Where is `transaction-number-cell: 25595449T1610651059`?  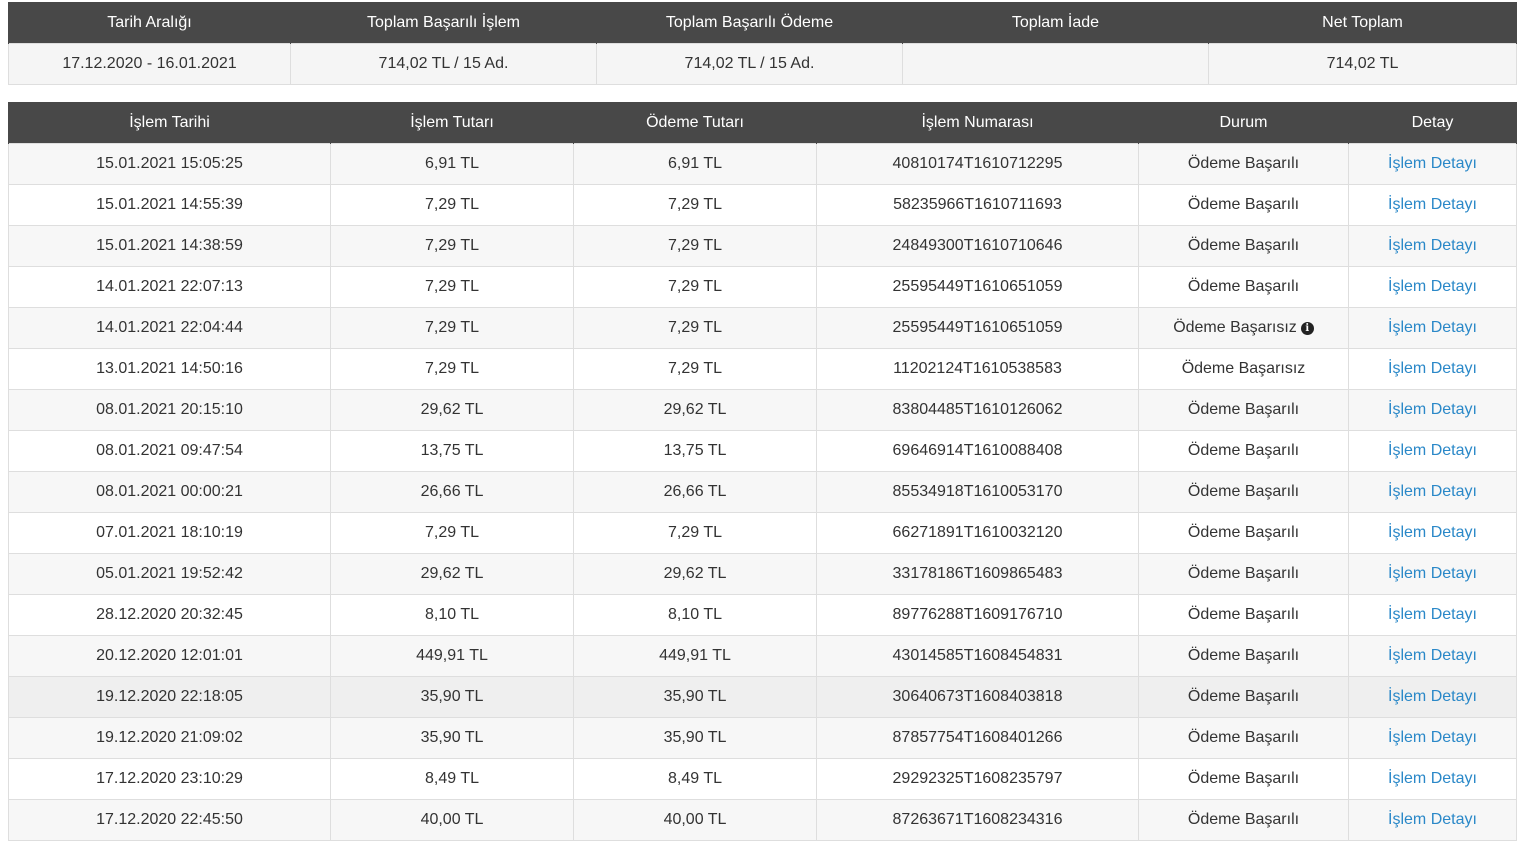 transaction-number-cell: 25595449T1610651059 is located at coordinates (977, 328).